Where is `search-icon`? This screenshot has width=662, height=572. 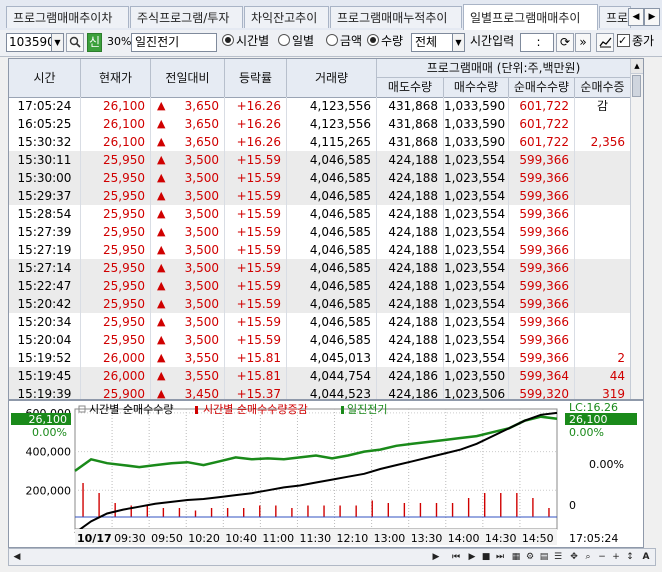
search-icon is located at coordinates (75, 42).